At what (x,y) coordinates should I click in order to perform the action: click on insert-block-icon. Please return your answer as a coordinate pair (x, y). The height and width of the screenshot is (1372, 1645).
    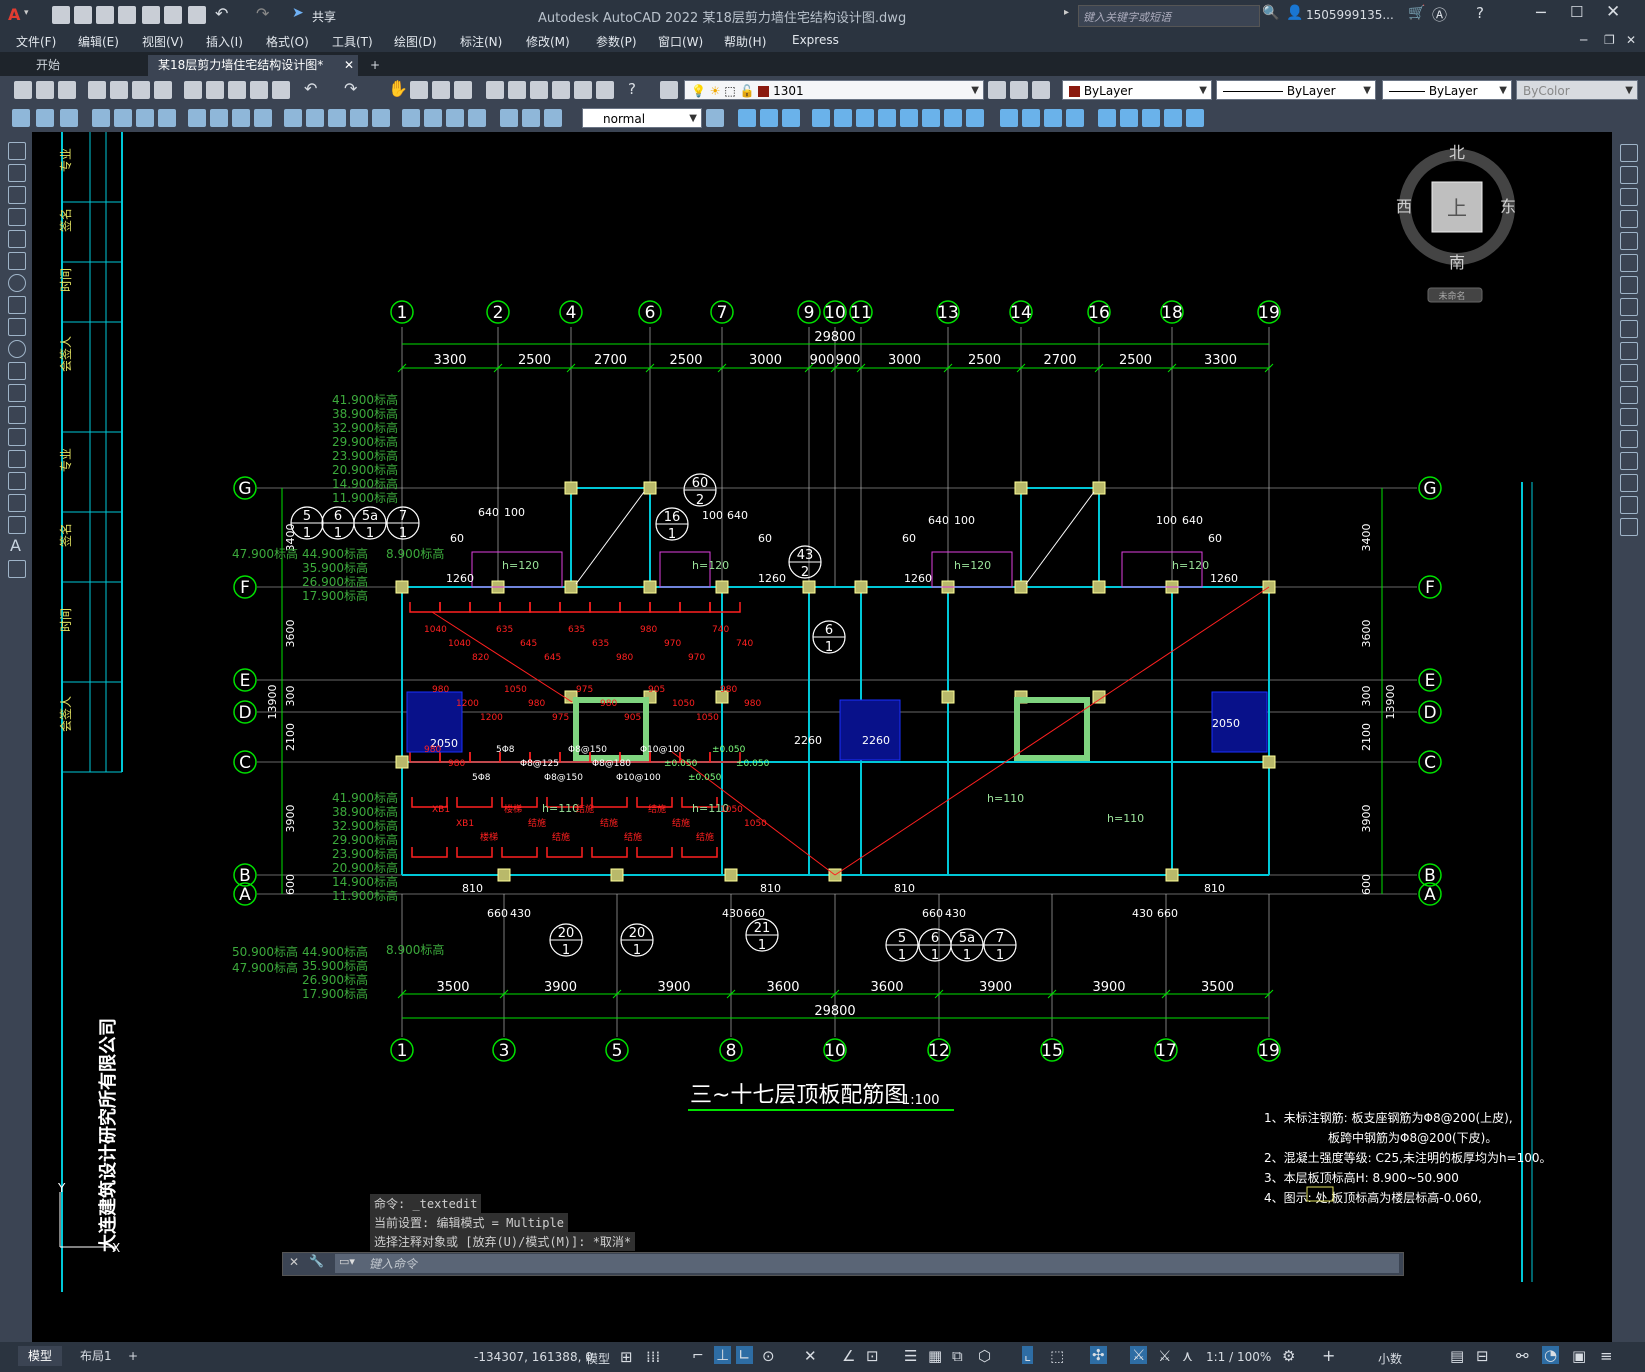
    Looking at the image, I should click on (17, 393).